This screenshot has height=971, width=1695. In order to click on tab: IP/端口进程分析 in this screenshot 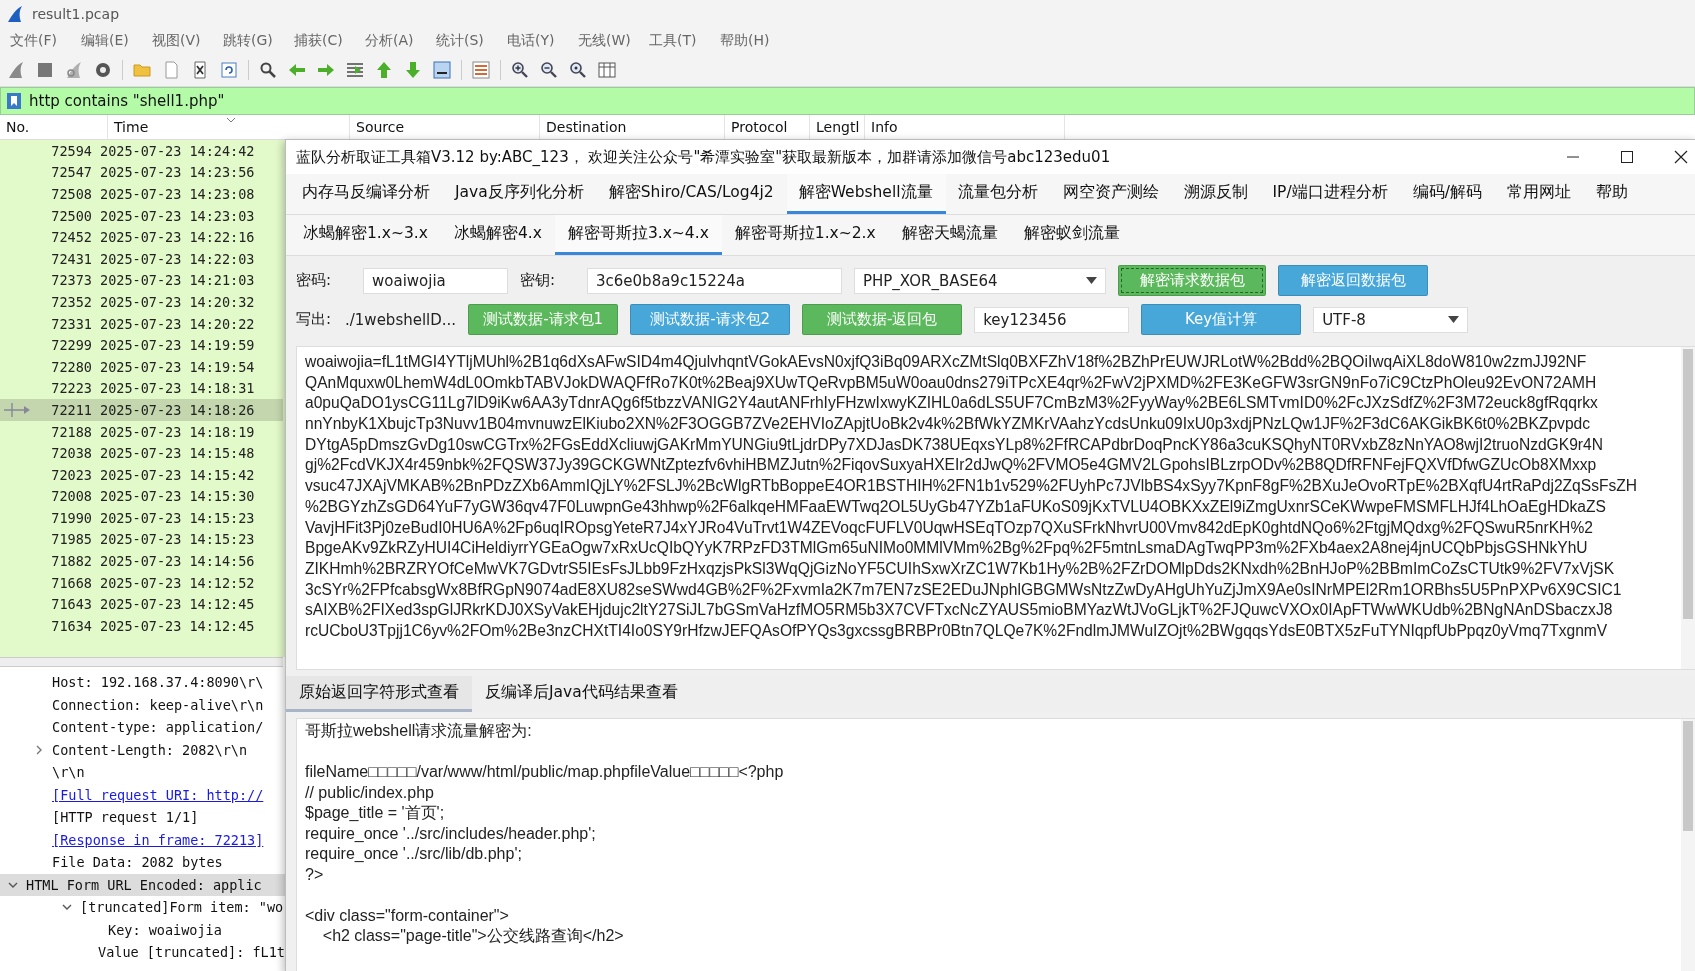, I will do `click(1330, 194)`.